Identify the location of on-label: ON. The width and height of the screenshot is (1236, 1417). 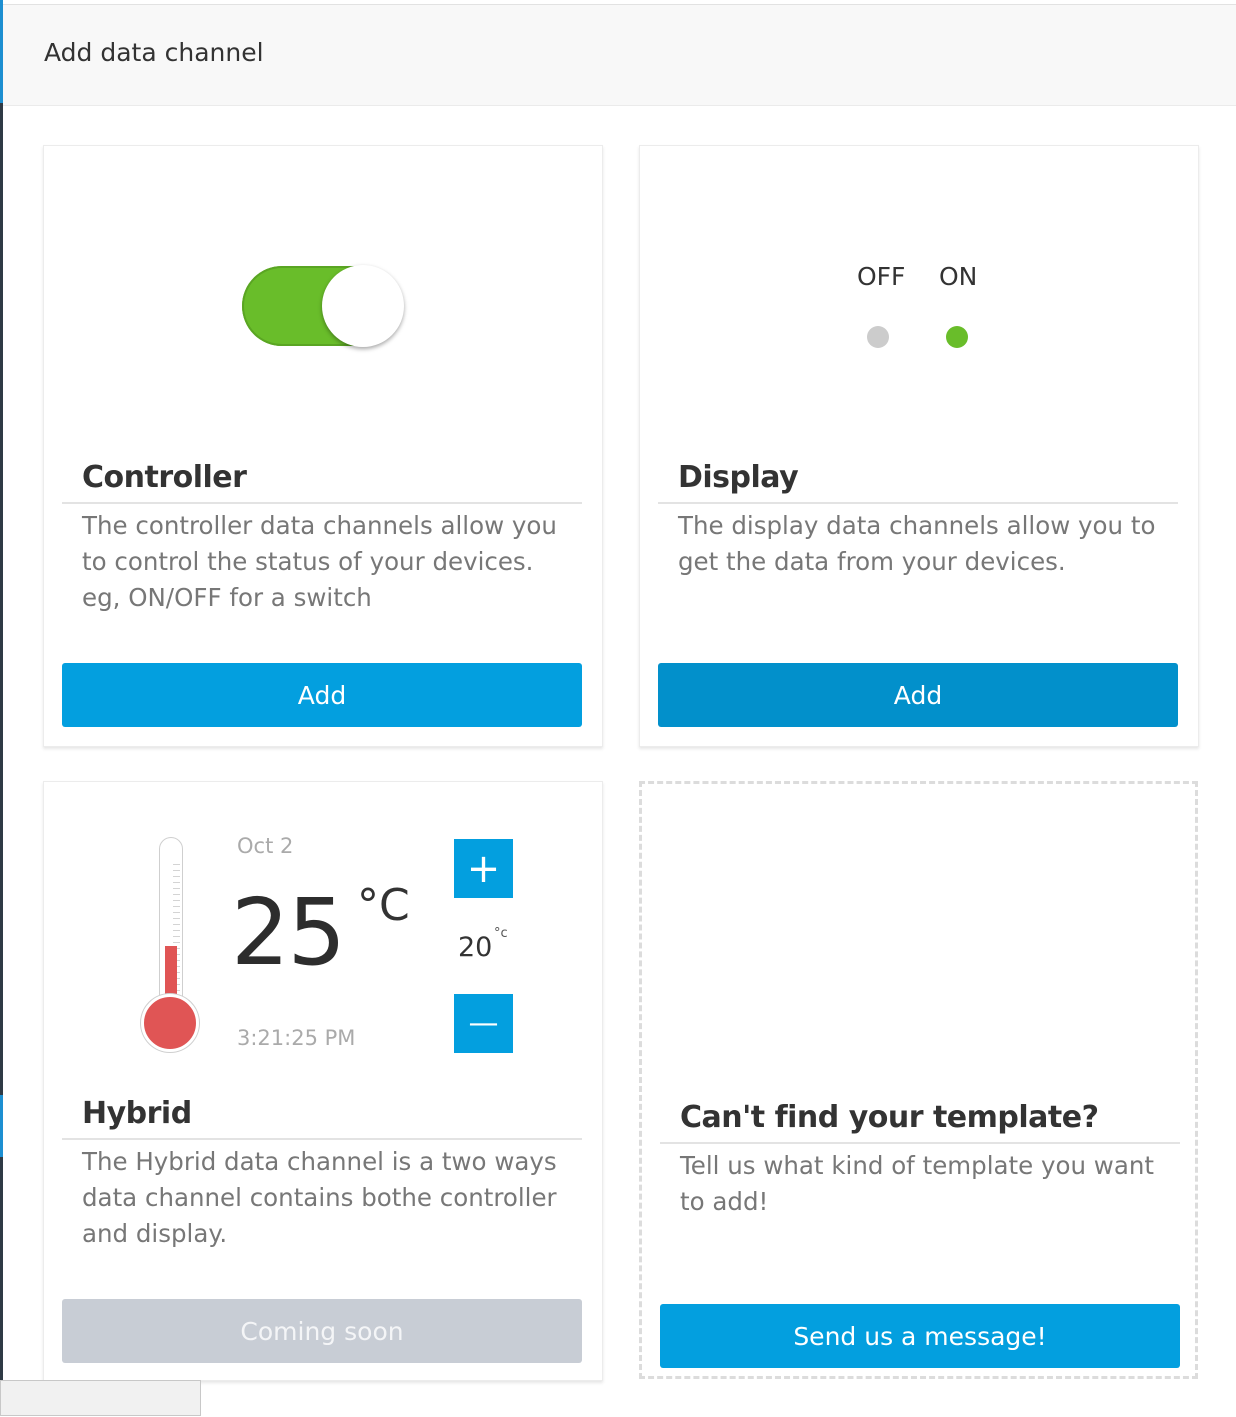
(958, 276).